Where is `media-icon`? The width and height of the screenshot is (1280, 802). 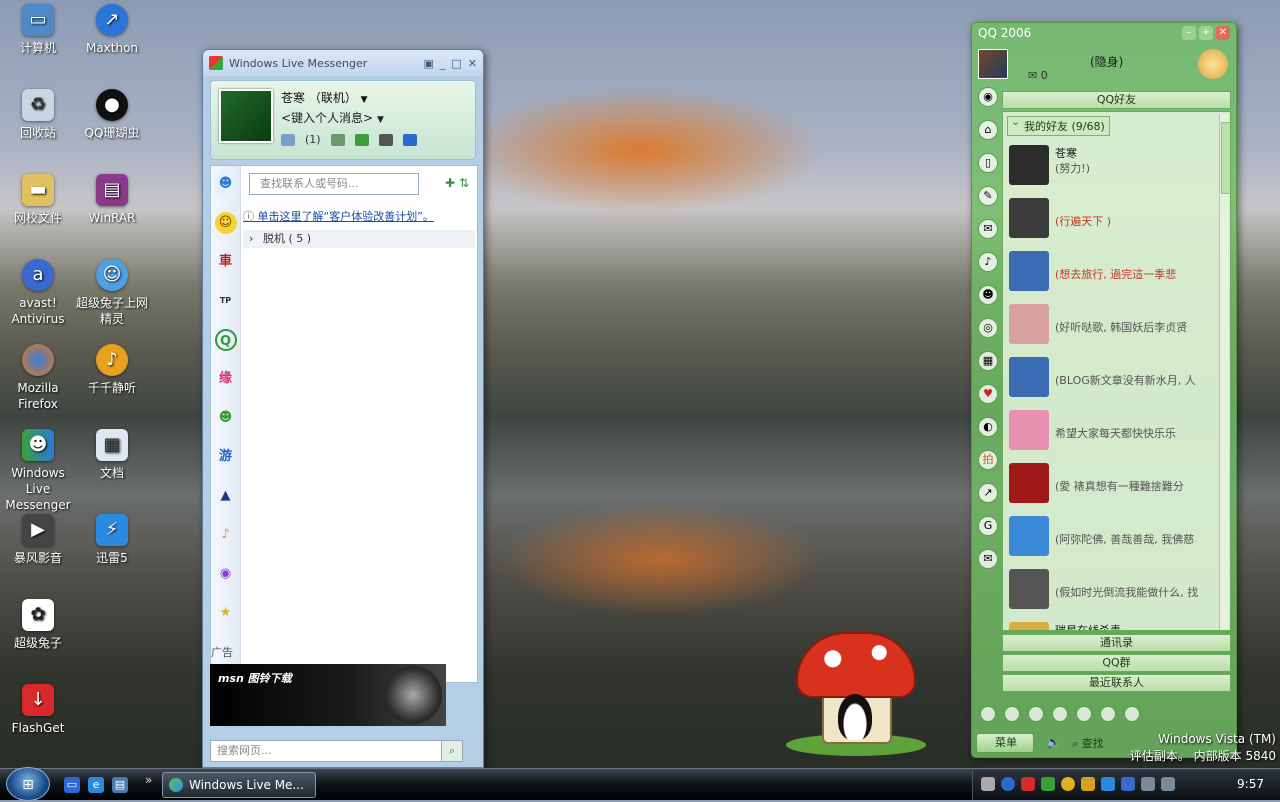
media-icon is located at coordinates (1132, 714).